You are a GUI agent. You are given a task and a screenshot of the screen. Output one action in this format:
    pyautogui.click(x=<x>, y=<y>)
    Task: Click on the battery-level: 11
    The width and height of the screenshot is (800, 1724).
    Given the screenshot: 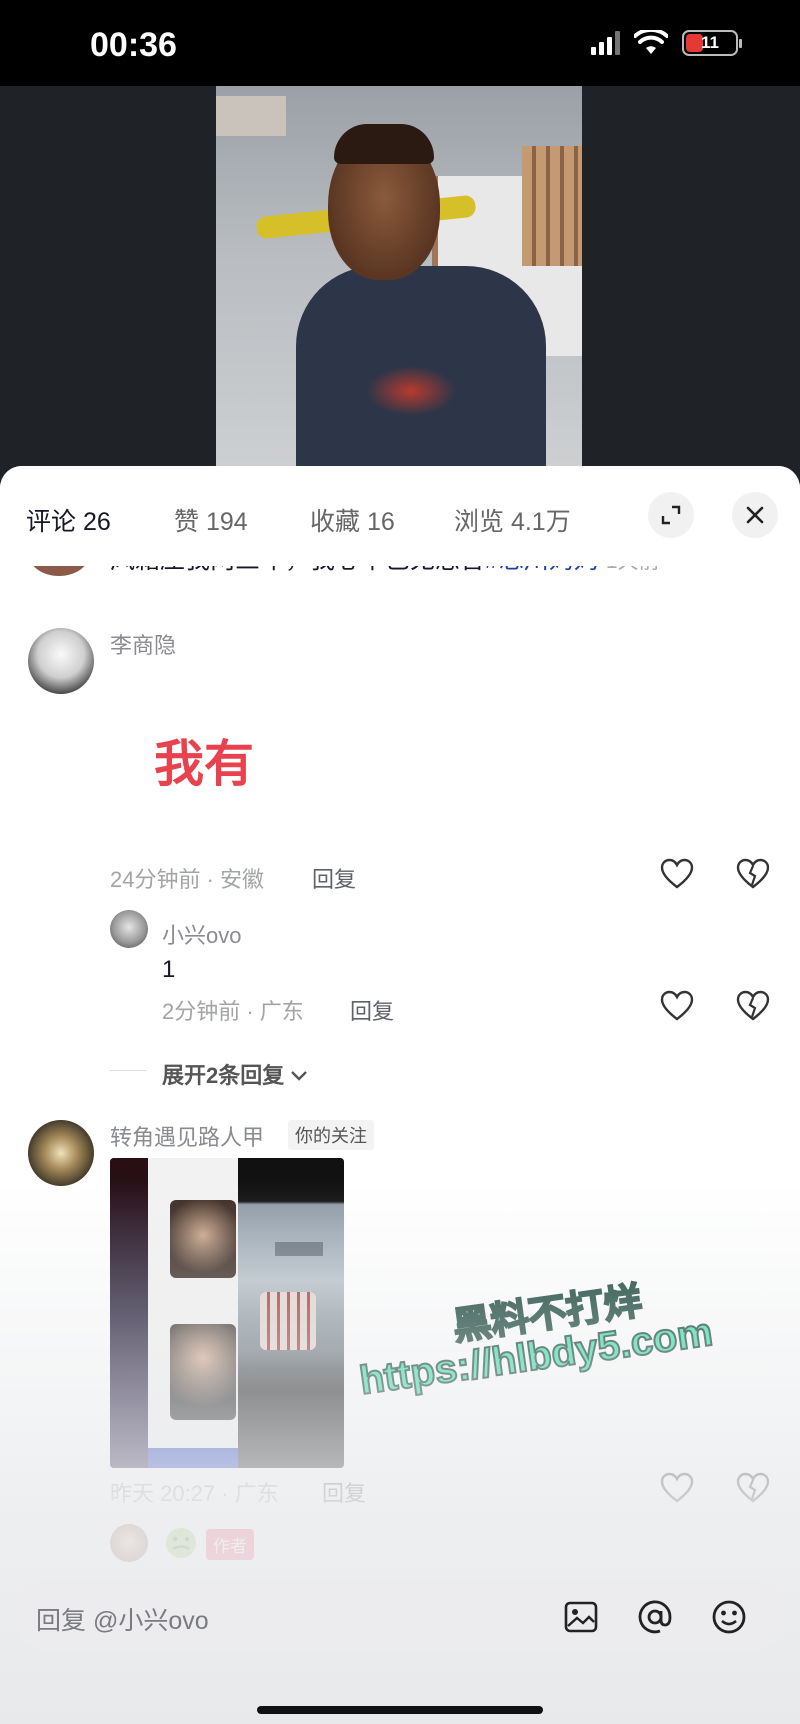 What is the action you would take?
    pyautogui.click(x=710, y=42)
    